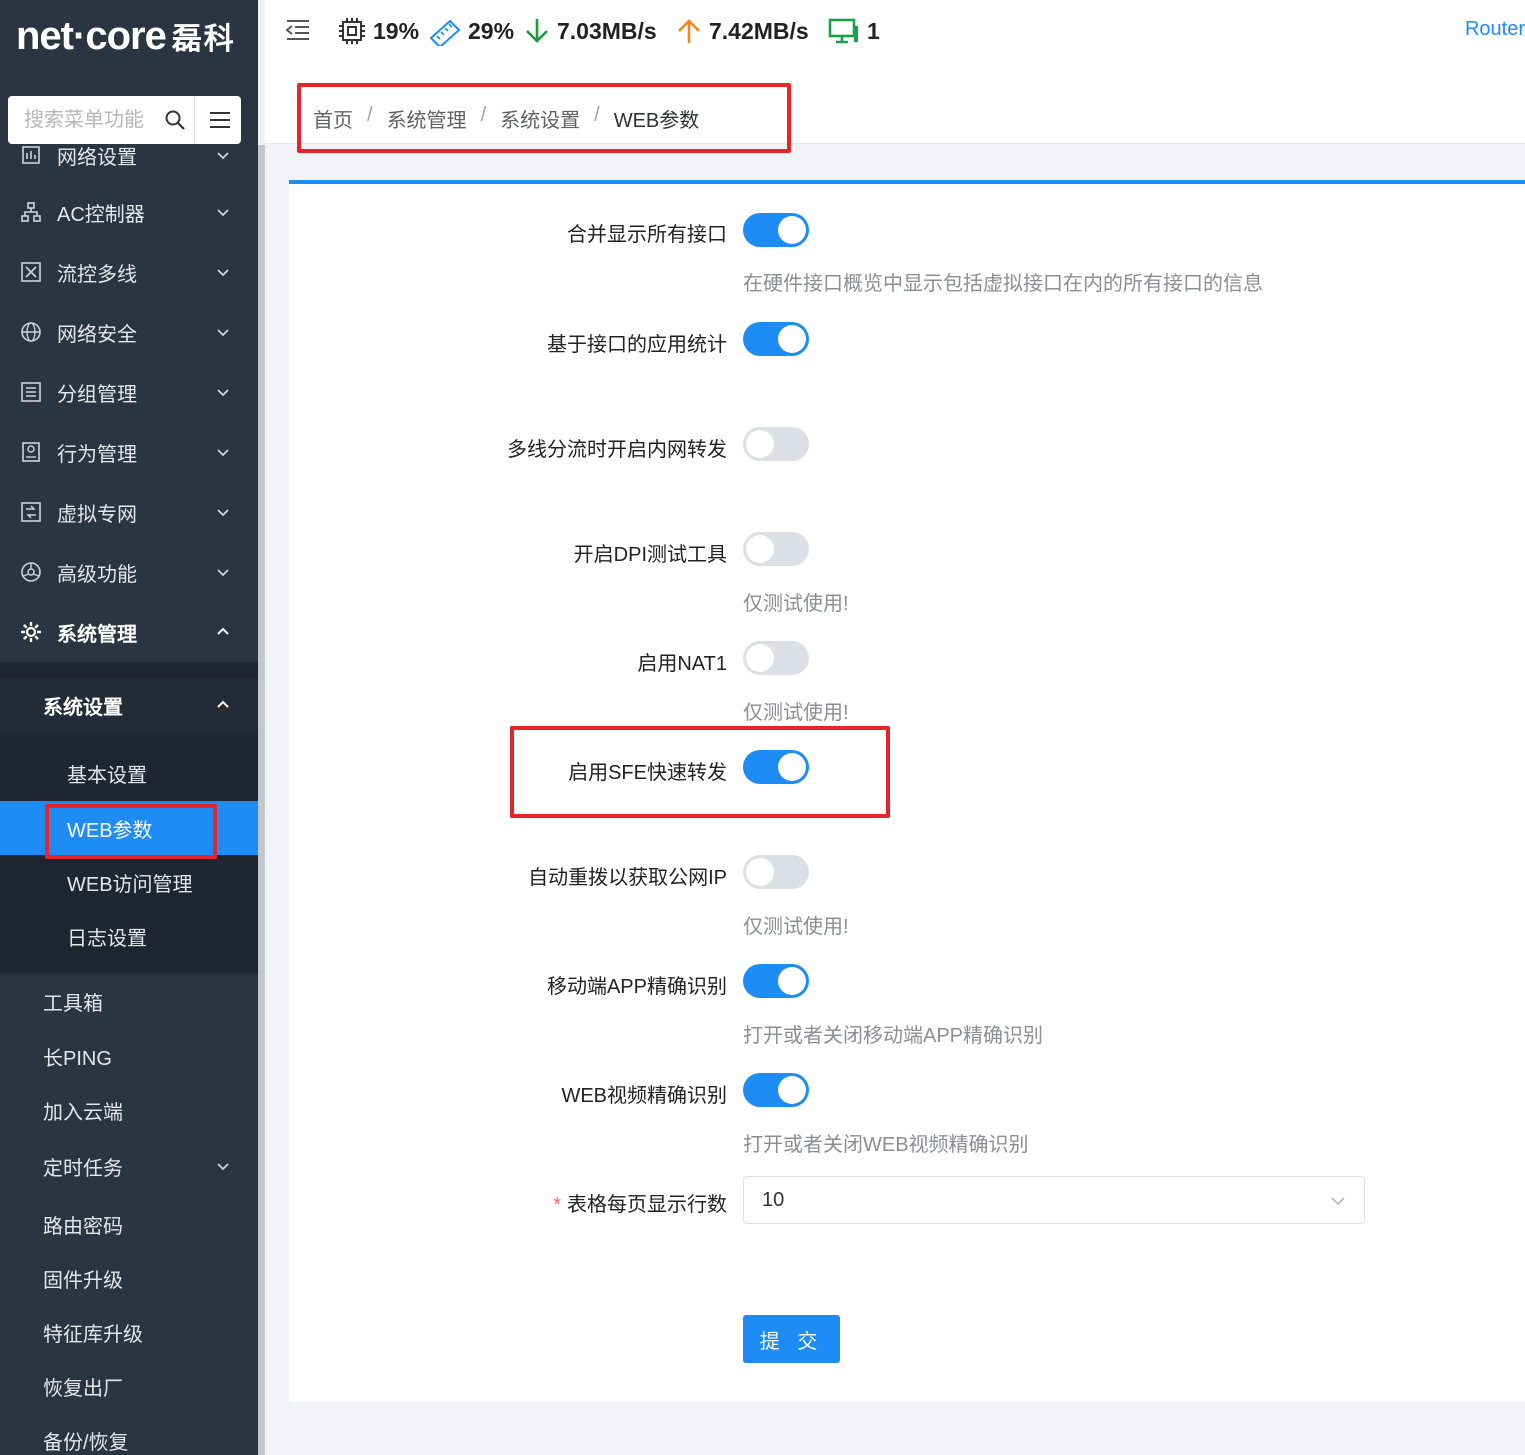 This screenshot has width=1525, height=1455. I want to click on label-rows-per-page: * 表格每页显示行数, so click(640, 1202).